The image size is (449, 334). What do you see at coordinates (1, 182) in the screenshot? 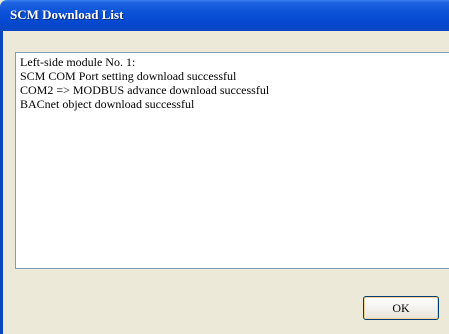
I see `window-frame-left` at bounding box center [1, 182].